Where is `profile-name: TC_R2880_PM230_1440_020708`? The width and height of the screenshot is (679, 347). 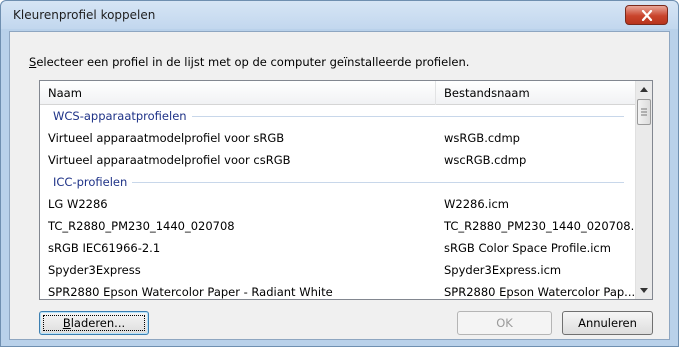 profile-name: TC_R2880_PM230_1440_020708 is located at coordinates (141, 226).